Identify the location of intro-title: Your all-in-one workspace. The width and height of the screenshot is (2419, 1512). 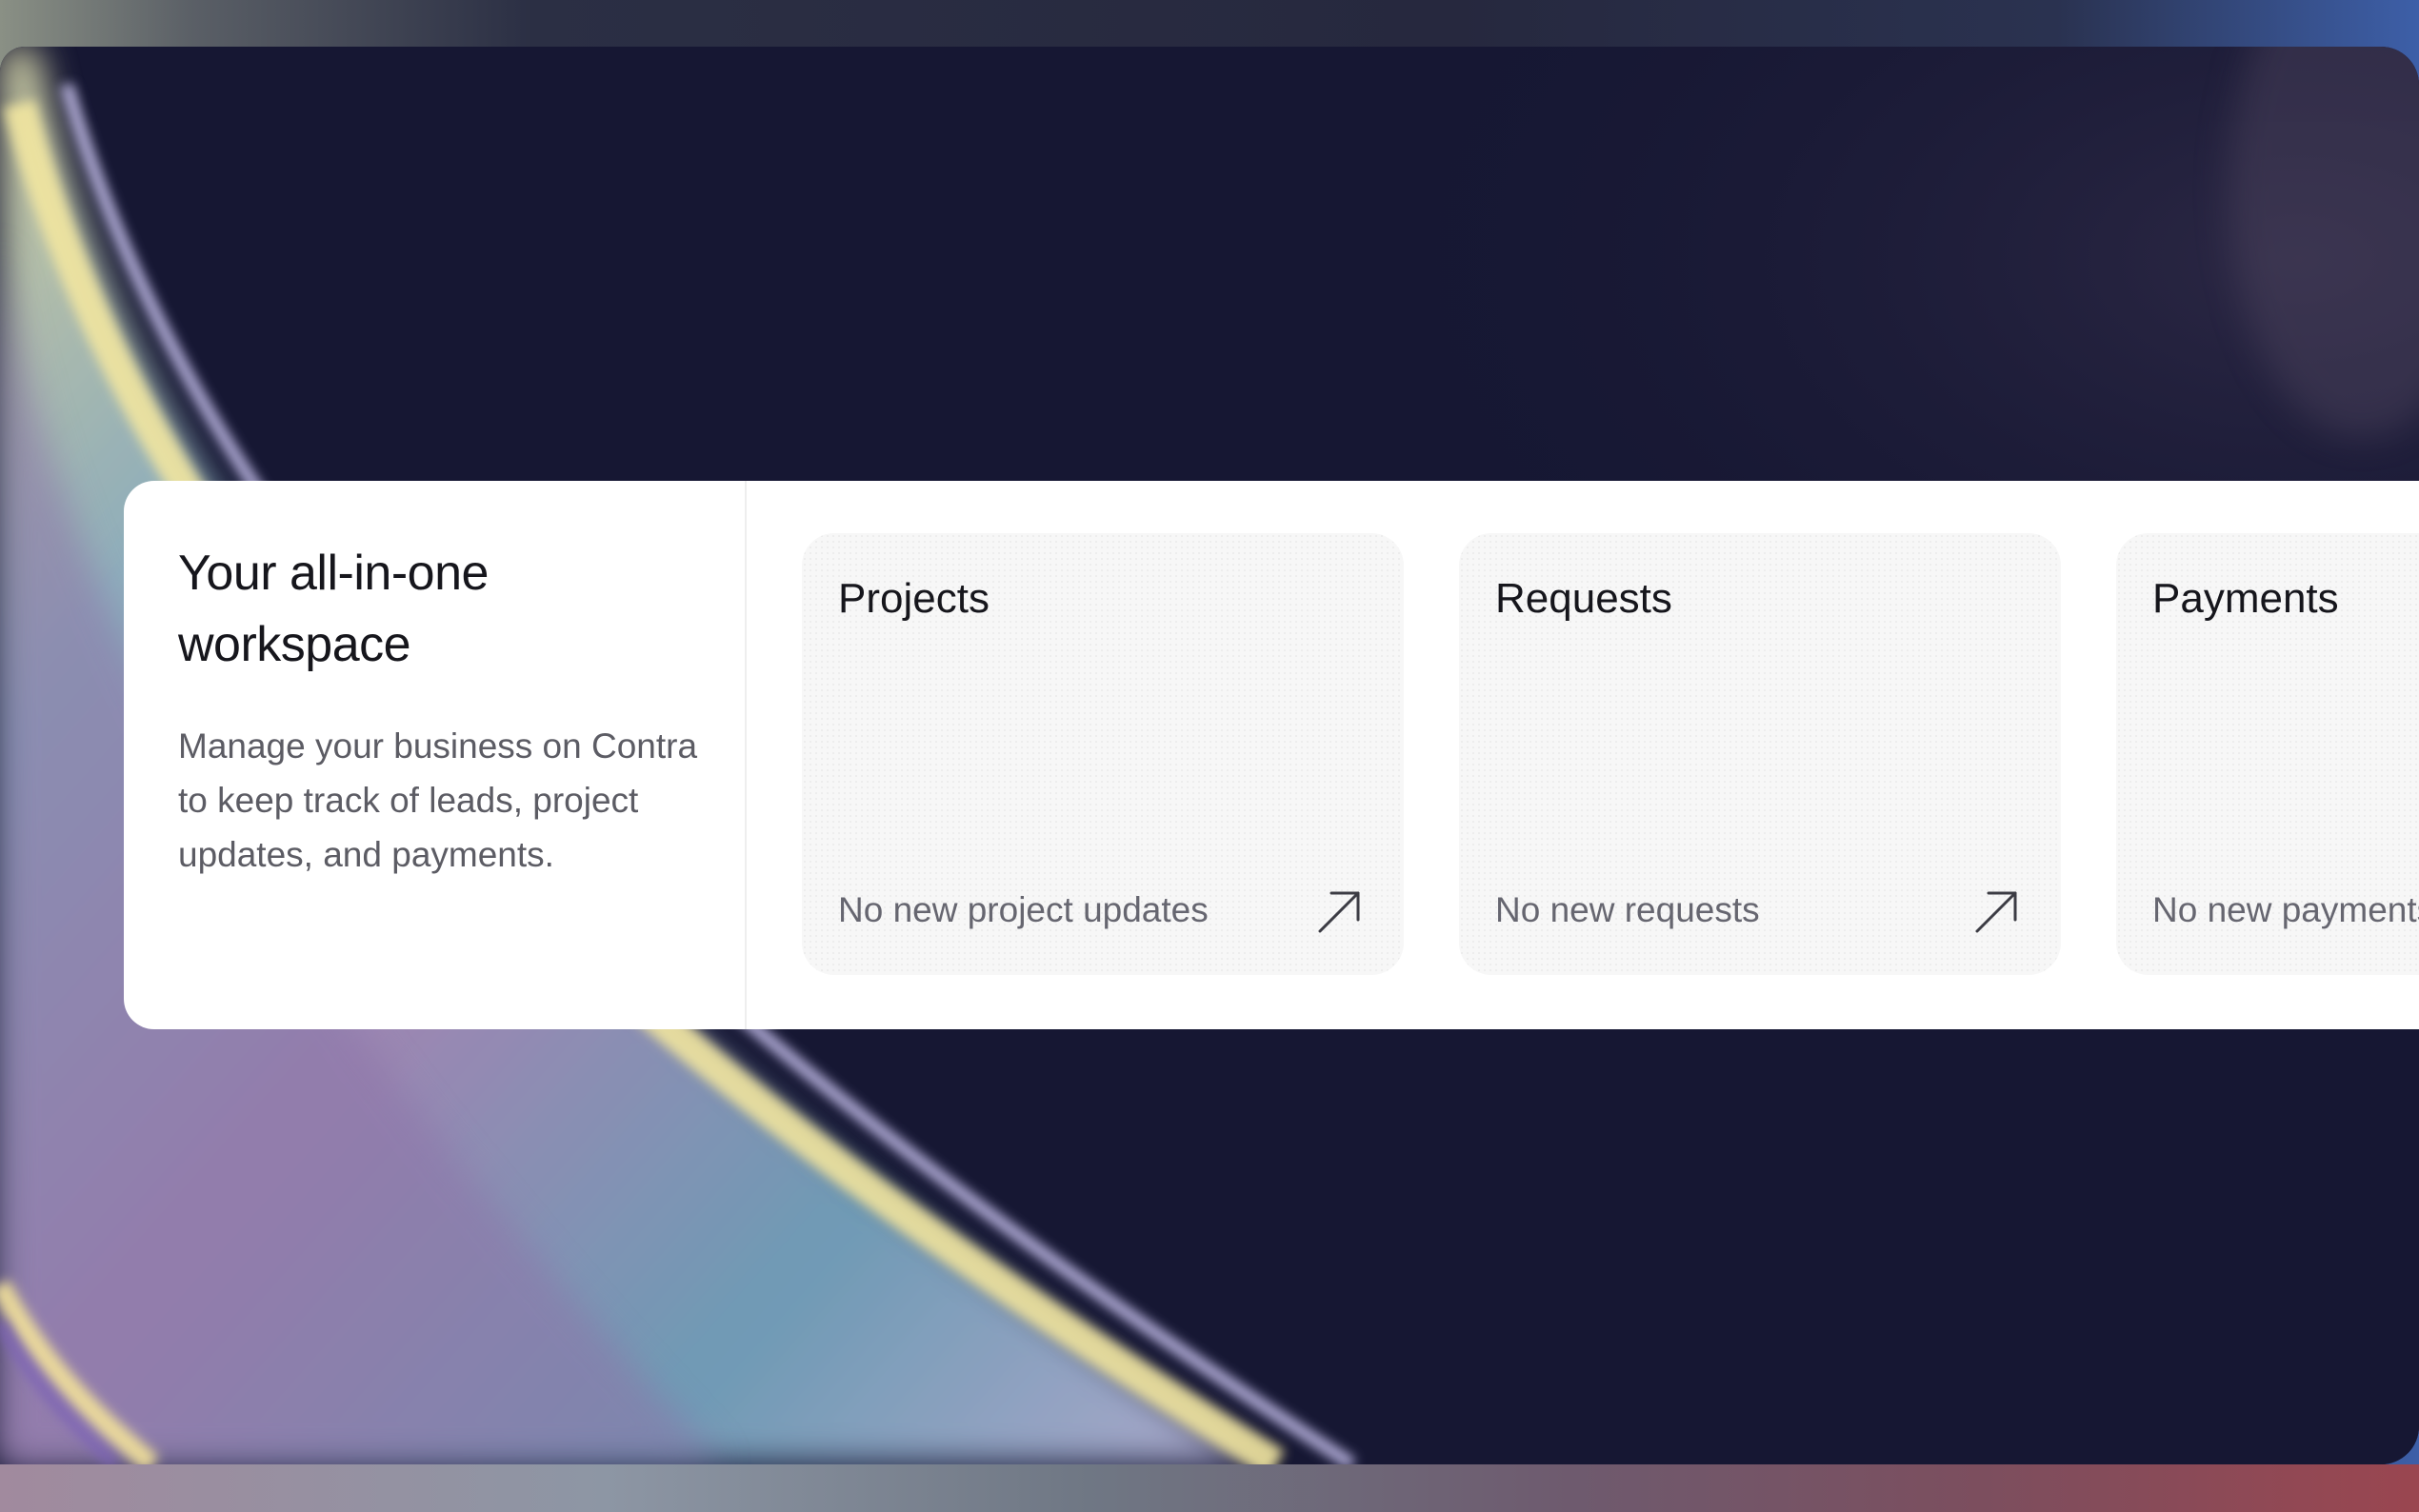
(333, 609).